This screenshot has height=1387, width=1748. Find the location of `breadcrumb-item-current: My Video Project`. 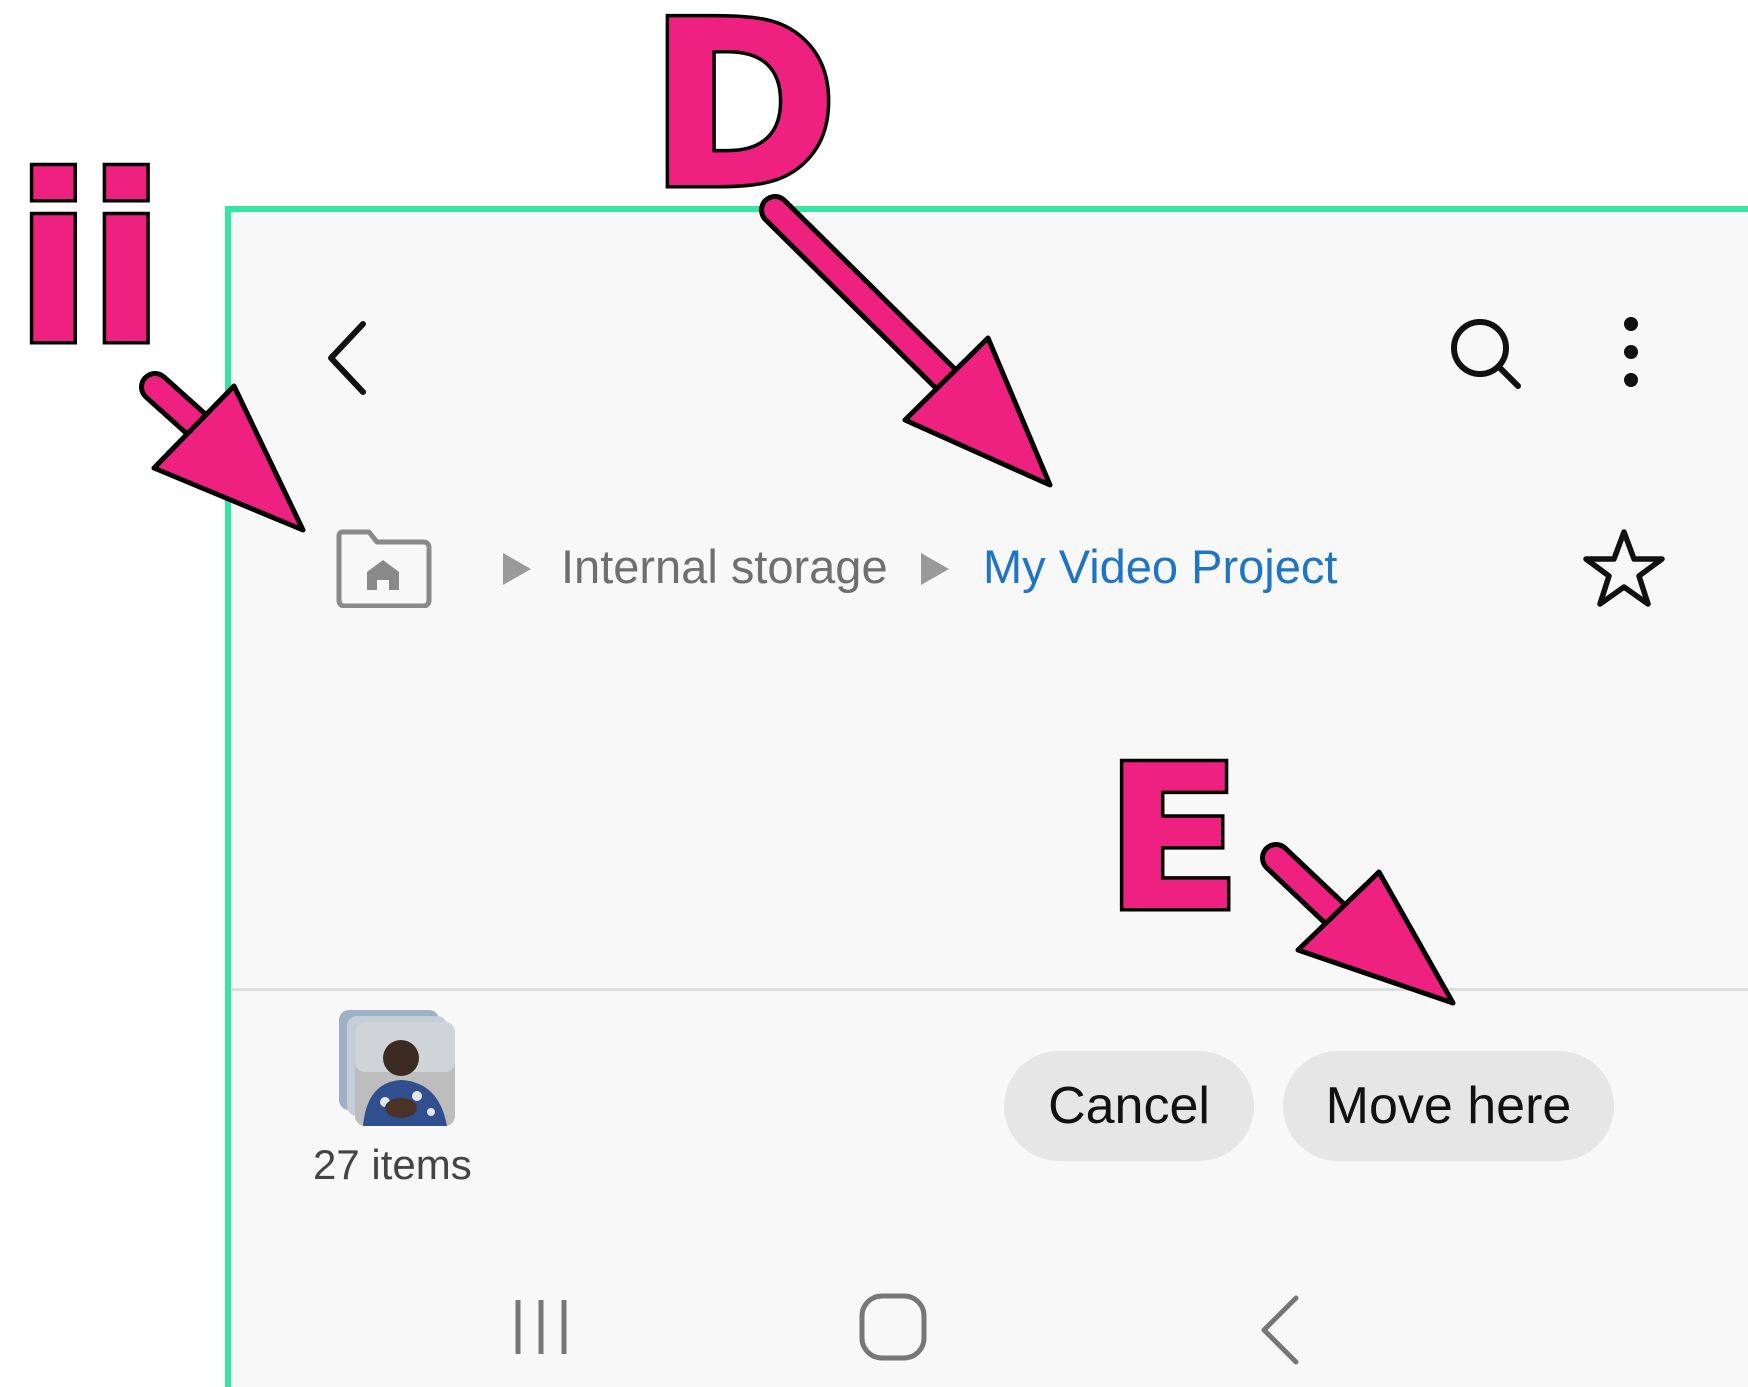

breadcrumb-item-current: My Video Project is located at coordinates (1160, 566).